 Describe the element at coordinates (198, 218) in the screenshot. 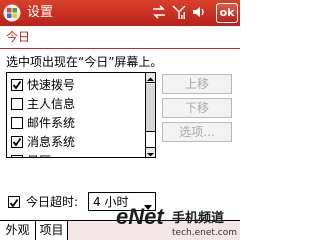

I see `watermark-channel-text: 手机频道` at that location.